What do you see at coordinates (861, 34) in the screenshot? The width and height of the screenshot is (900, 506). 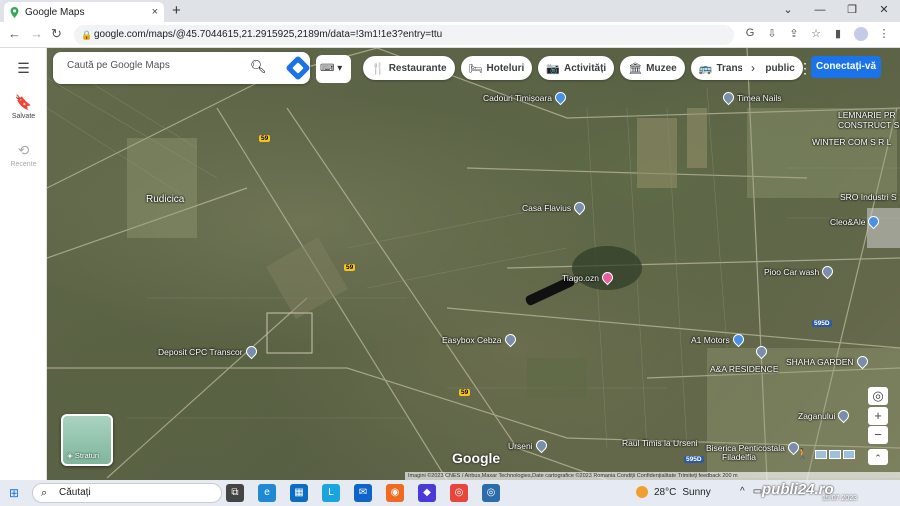 I see `profile-avatar` at bounding box center [861, 34].